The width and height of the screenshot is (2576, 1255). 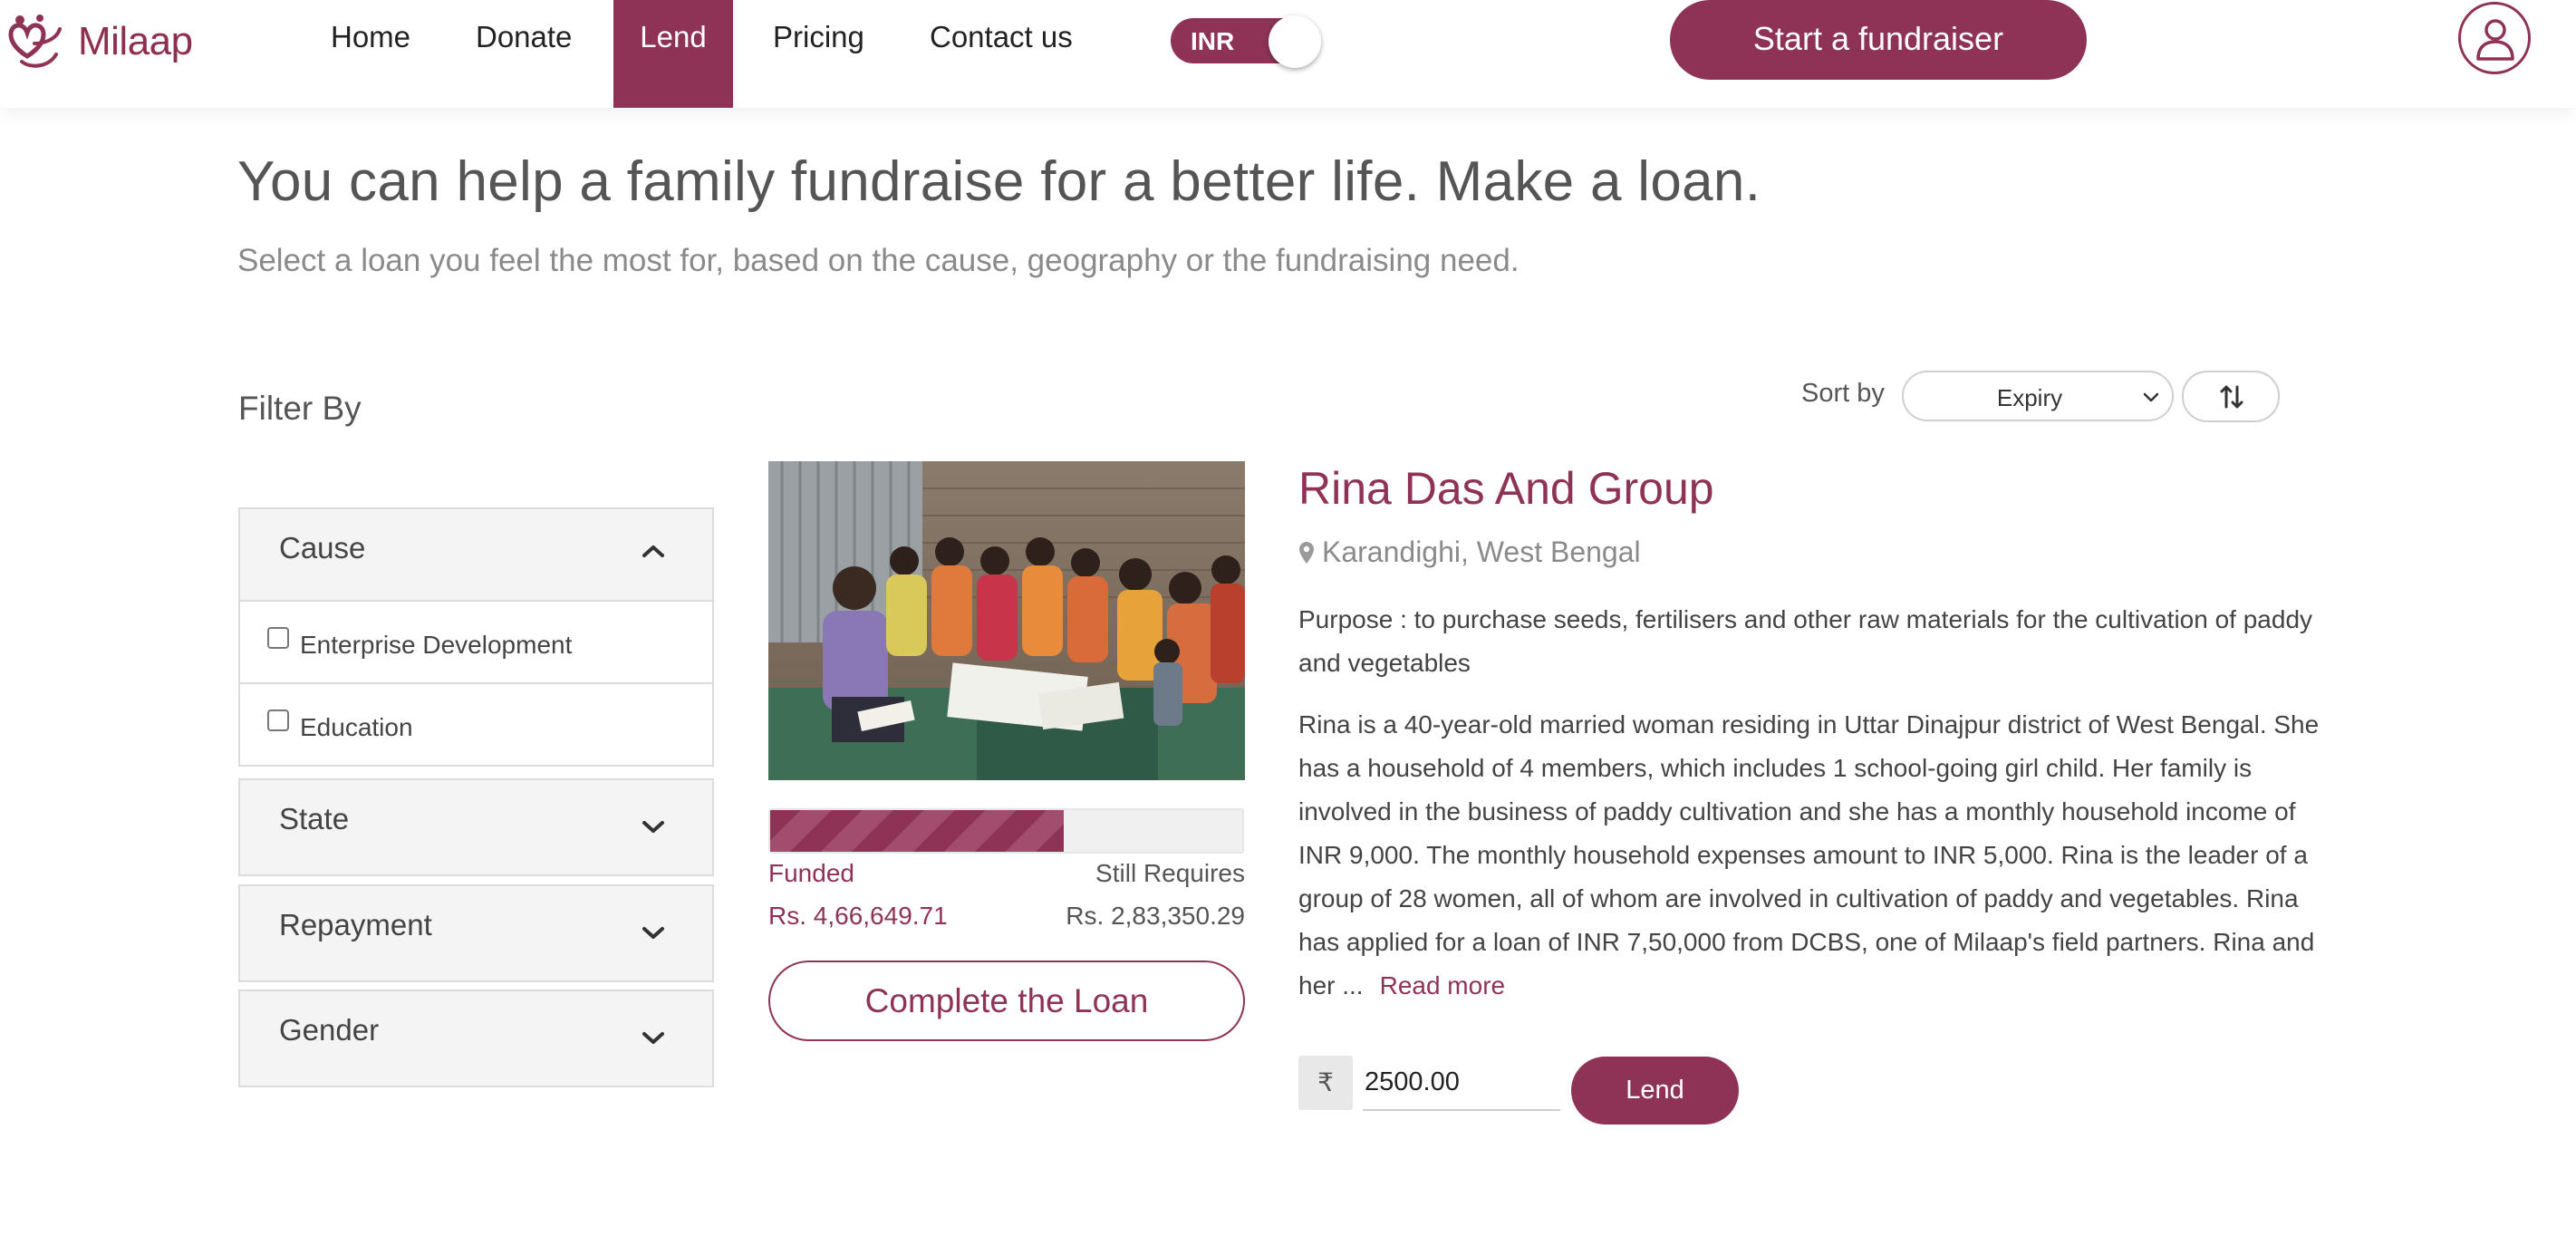 I want to click on user-icon, so click(x=2495, y=40).